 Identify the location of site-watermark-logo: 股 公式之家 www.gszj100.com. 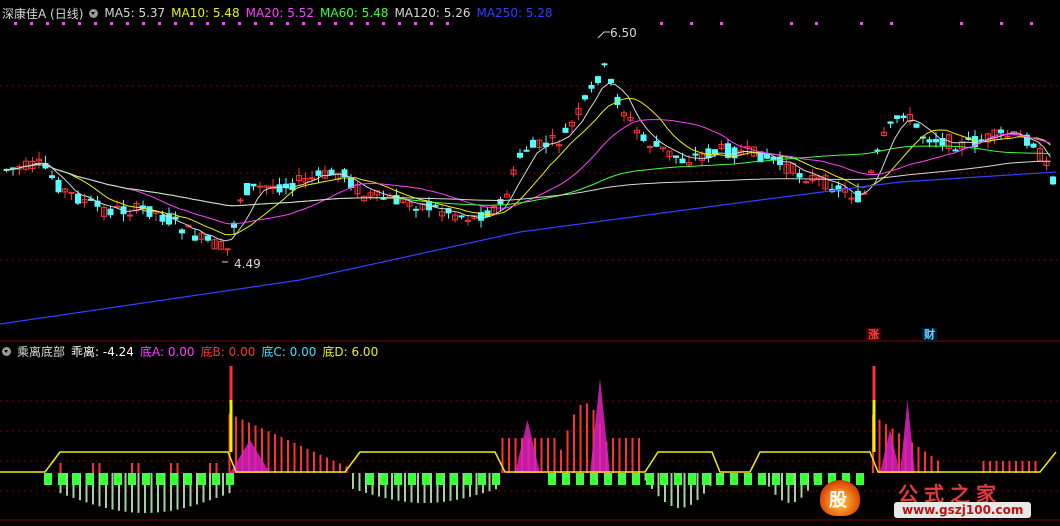
(925, 500).